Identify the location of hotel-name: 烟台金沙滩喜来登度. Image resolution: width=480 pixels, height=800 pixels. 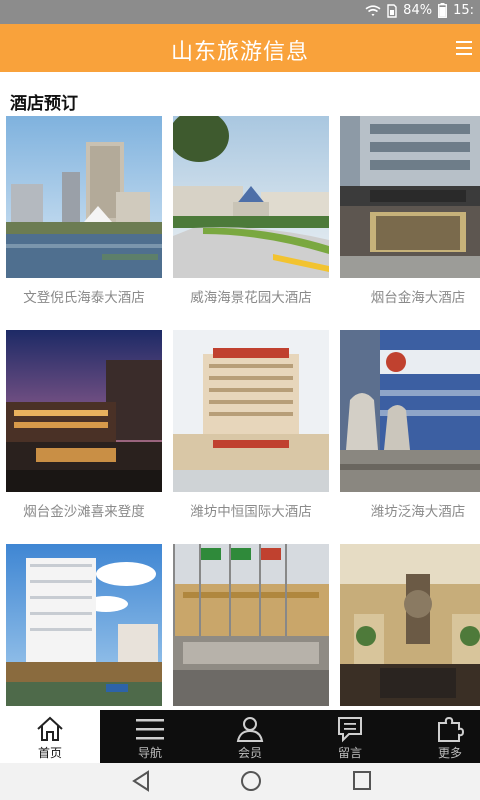
(84, 512).